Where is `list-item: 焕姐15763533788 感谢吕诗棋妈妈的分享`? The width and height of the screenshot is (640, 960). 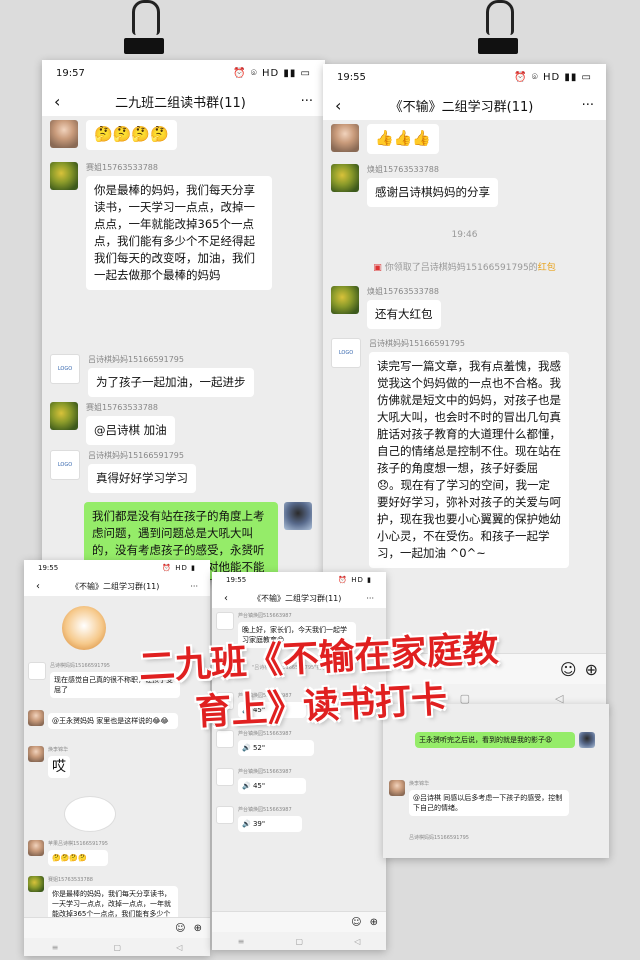
list-item: 焕姐15763533788 感谢吕诗棋妈妈的分享 is located at coordinates (449, 185).